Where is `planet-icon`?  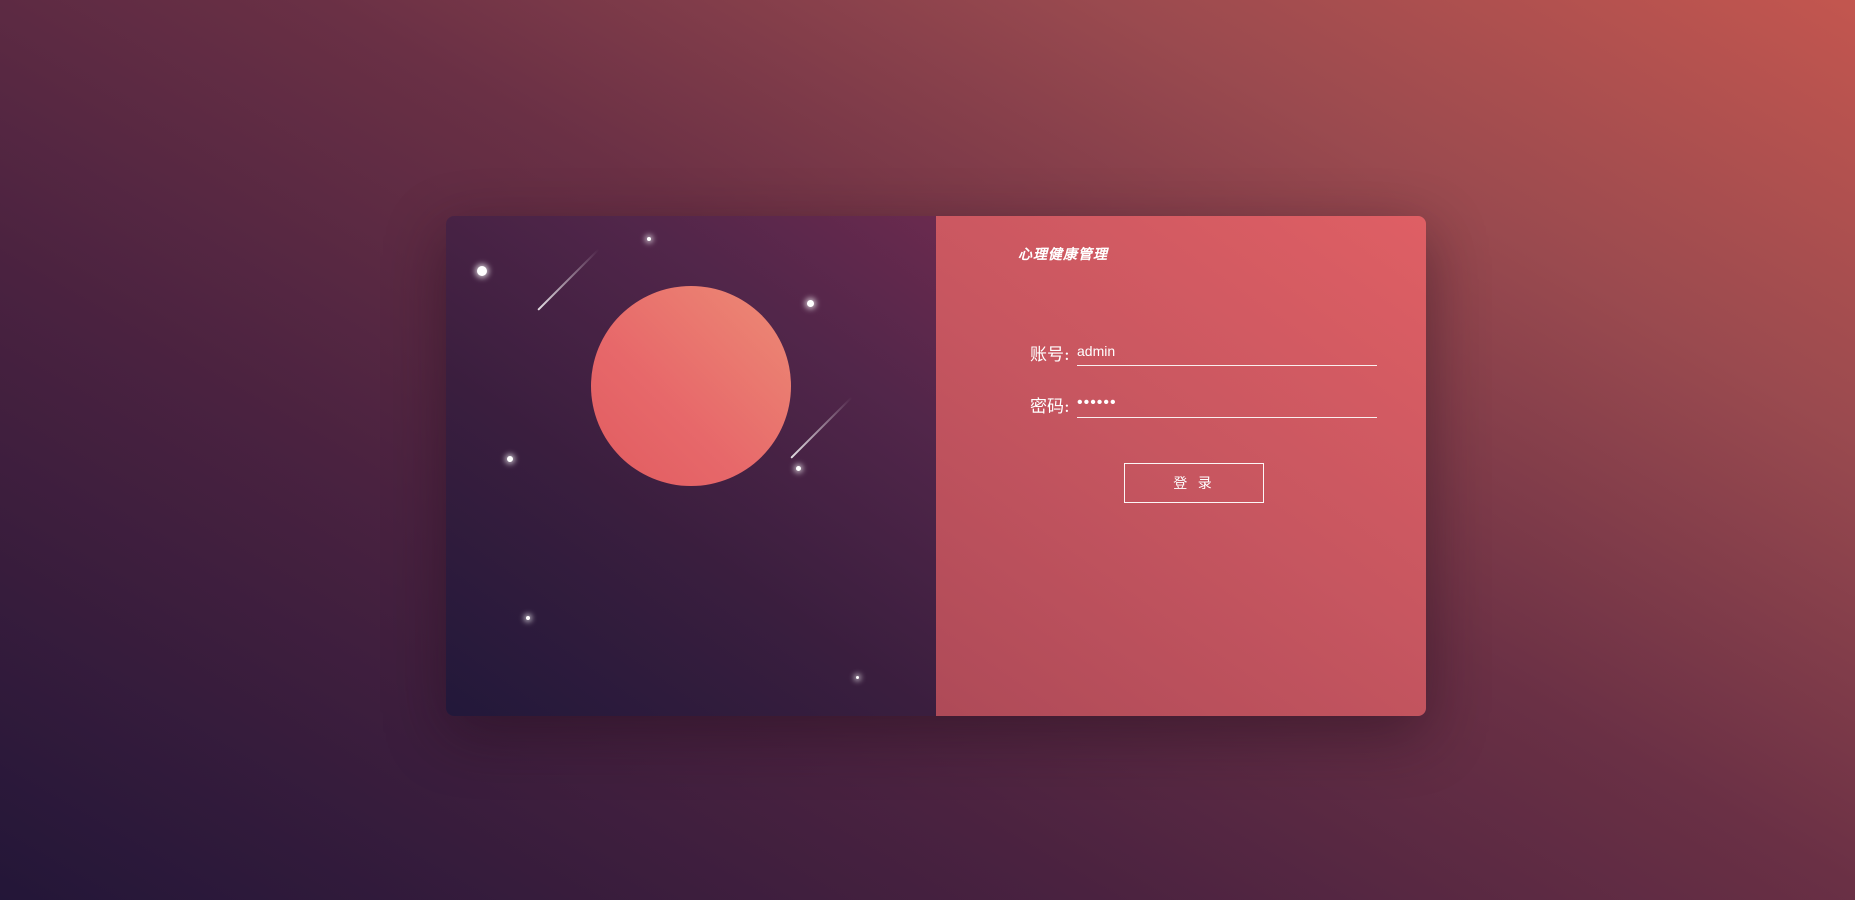 planet-icon is located at coordinates (691, 386).